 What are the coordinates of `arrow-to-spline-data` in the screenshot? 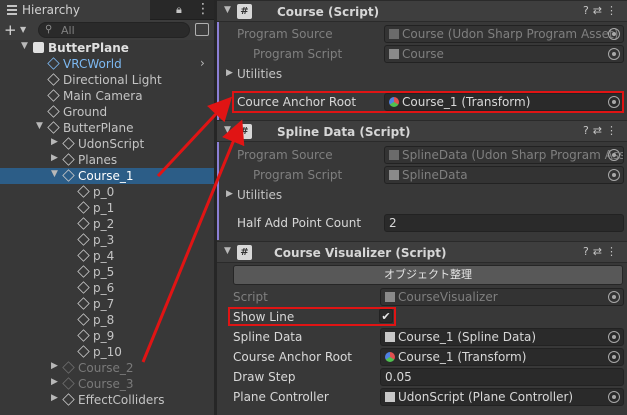 It's located at (193, 241).